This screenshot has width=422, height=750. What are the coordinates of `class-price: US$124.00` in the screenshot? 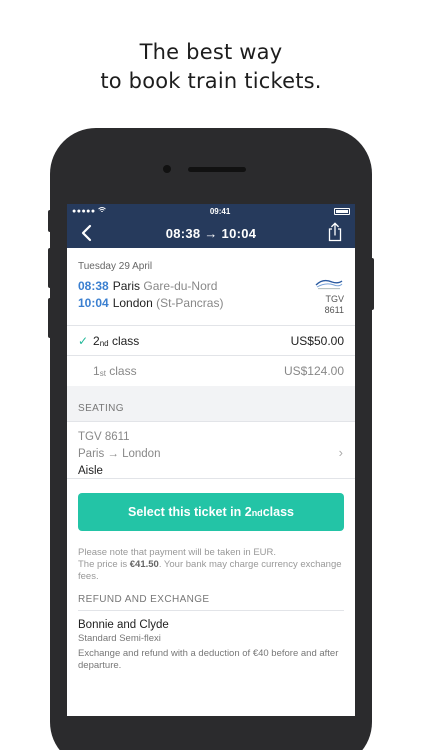 It's located at (313, 371).